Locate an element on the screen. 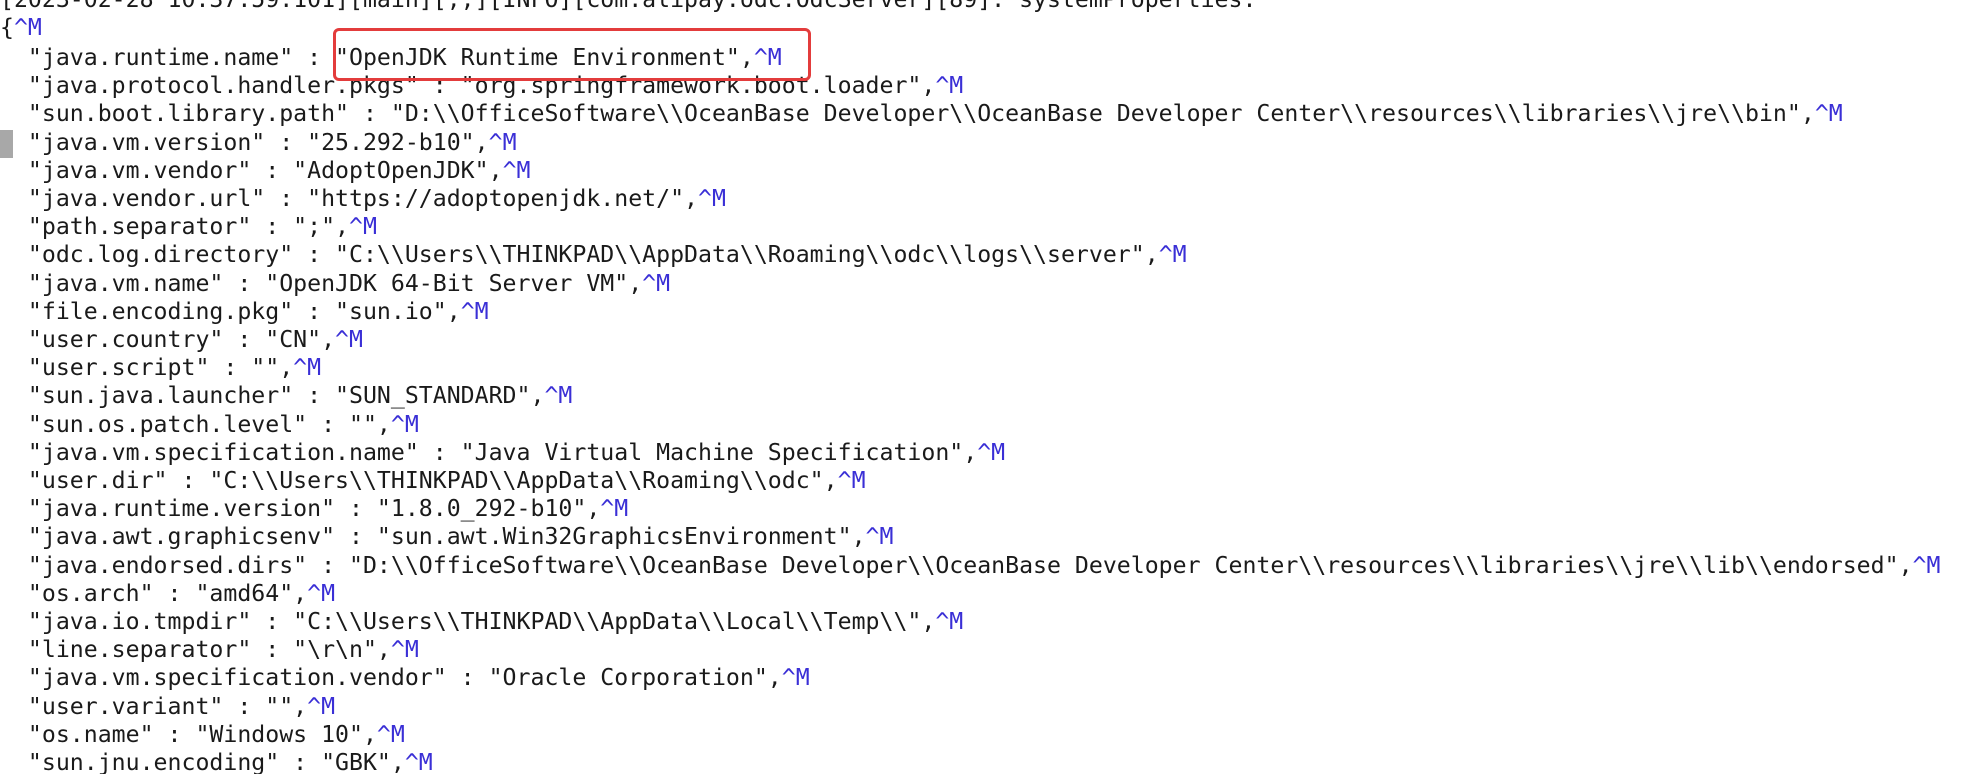  scroll-position-marker is located at coordinates (6, 144).